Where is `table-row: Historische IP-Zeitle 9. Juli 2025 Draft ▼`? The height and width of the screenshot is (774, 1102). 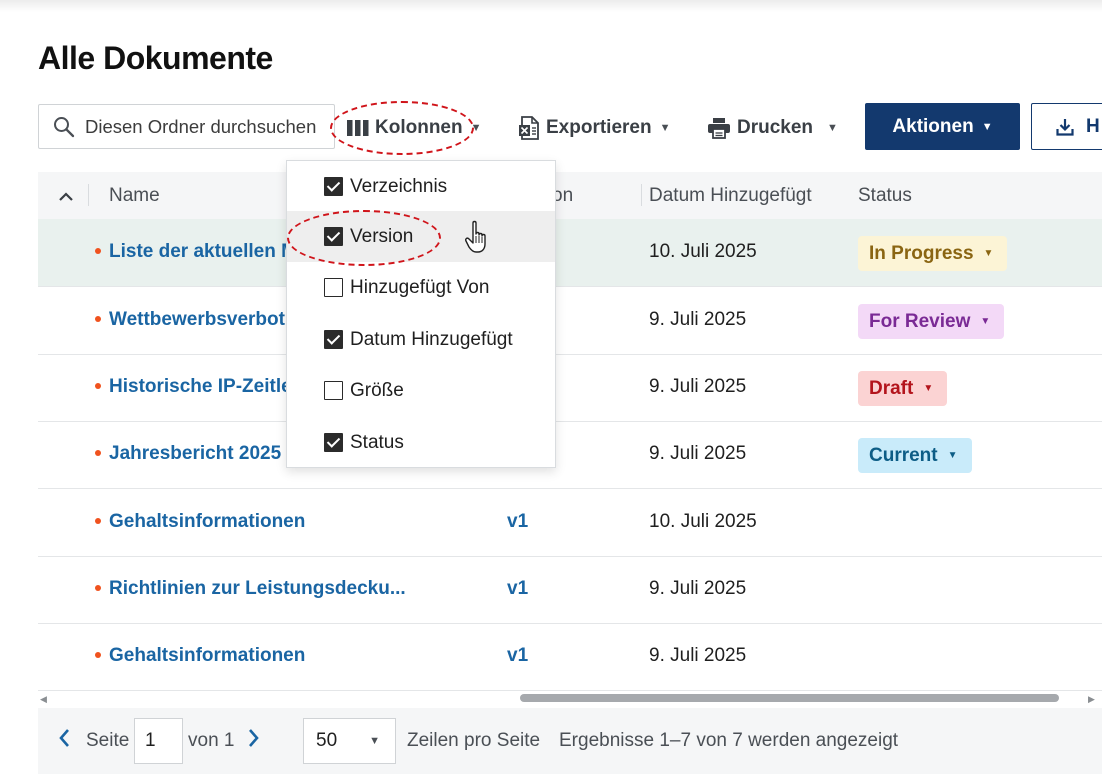
table-row: Historische IP-Zeitle 9. Juli 2025 Draft ▼ is located at coordinates (570, 388).